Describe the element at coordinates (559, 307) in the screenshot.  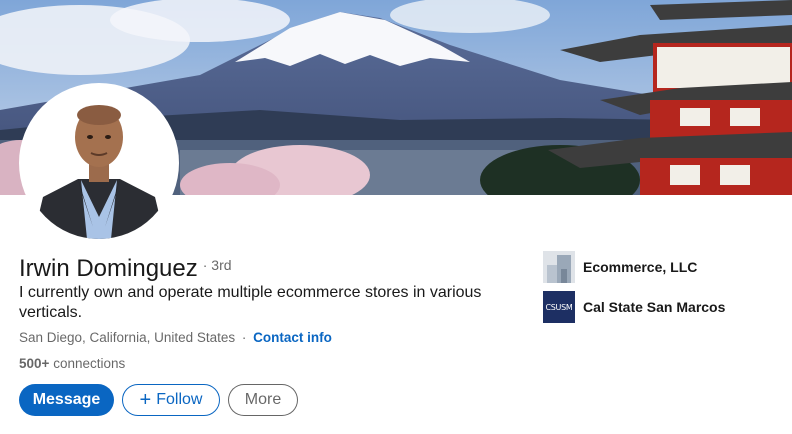
I see `csusm-logo: CSUSM` at that location.